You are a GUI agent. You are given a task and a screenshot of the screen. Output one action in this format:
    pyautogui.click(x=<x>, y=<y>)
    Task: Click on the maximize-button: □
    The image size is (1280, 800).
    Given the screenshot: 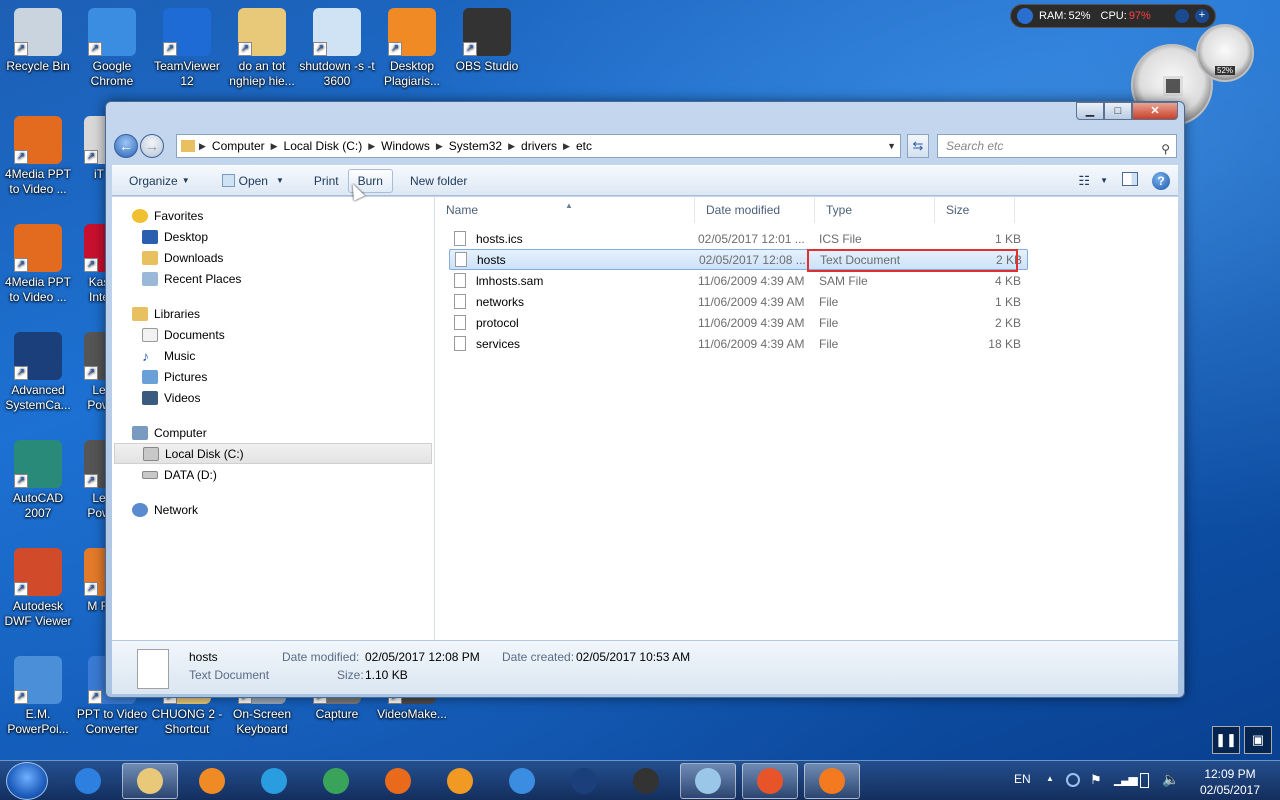 What is the action you would take?
    pyautogui.click(x=1118, y=111)
    